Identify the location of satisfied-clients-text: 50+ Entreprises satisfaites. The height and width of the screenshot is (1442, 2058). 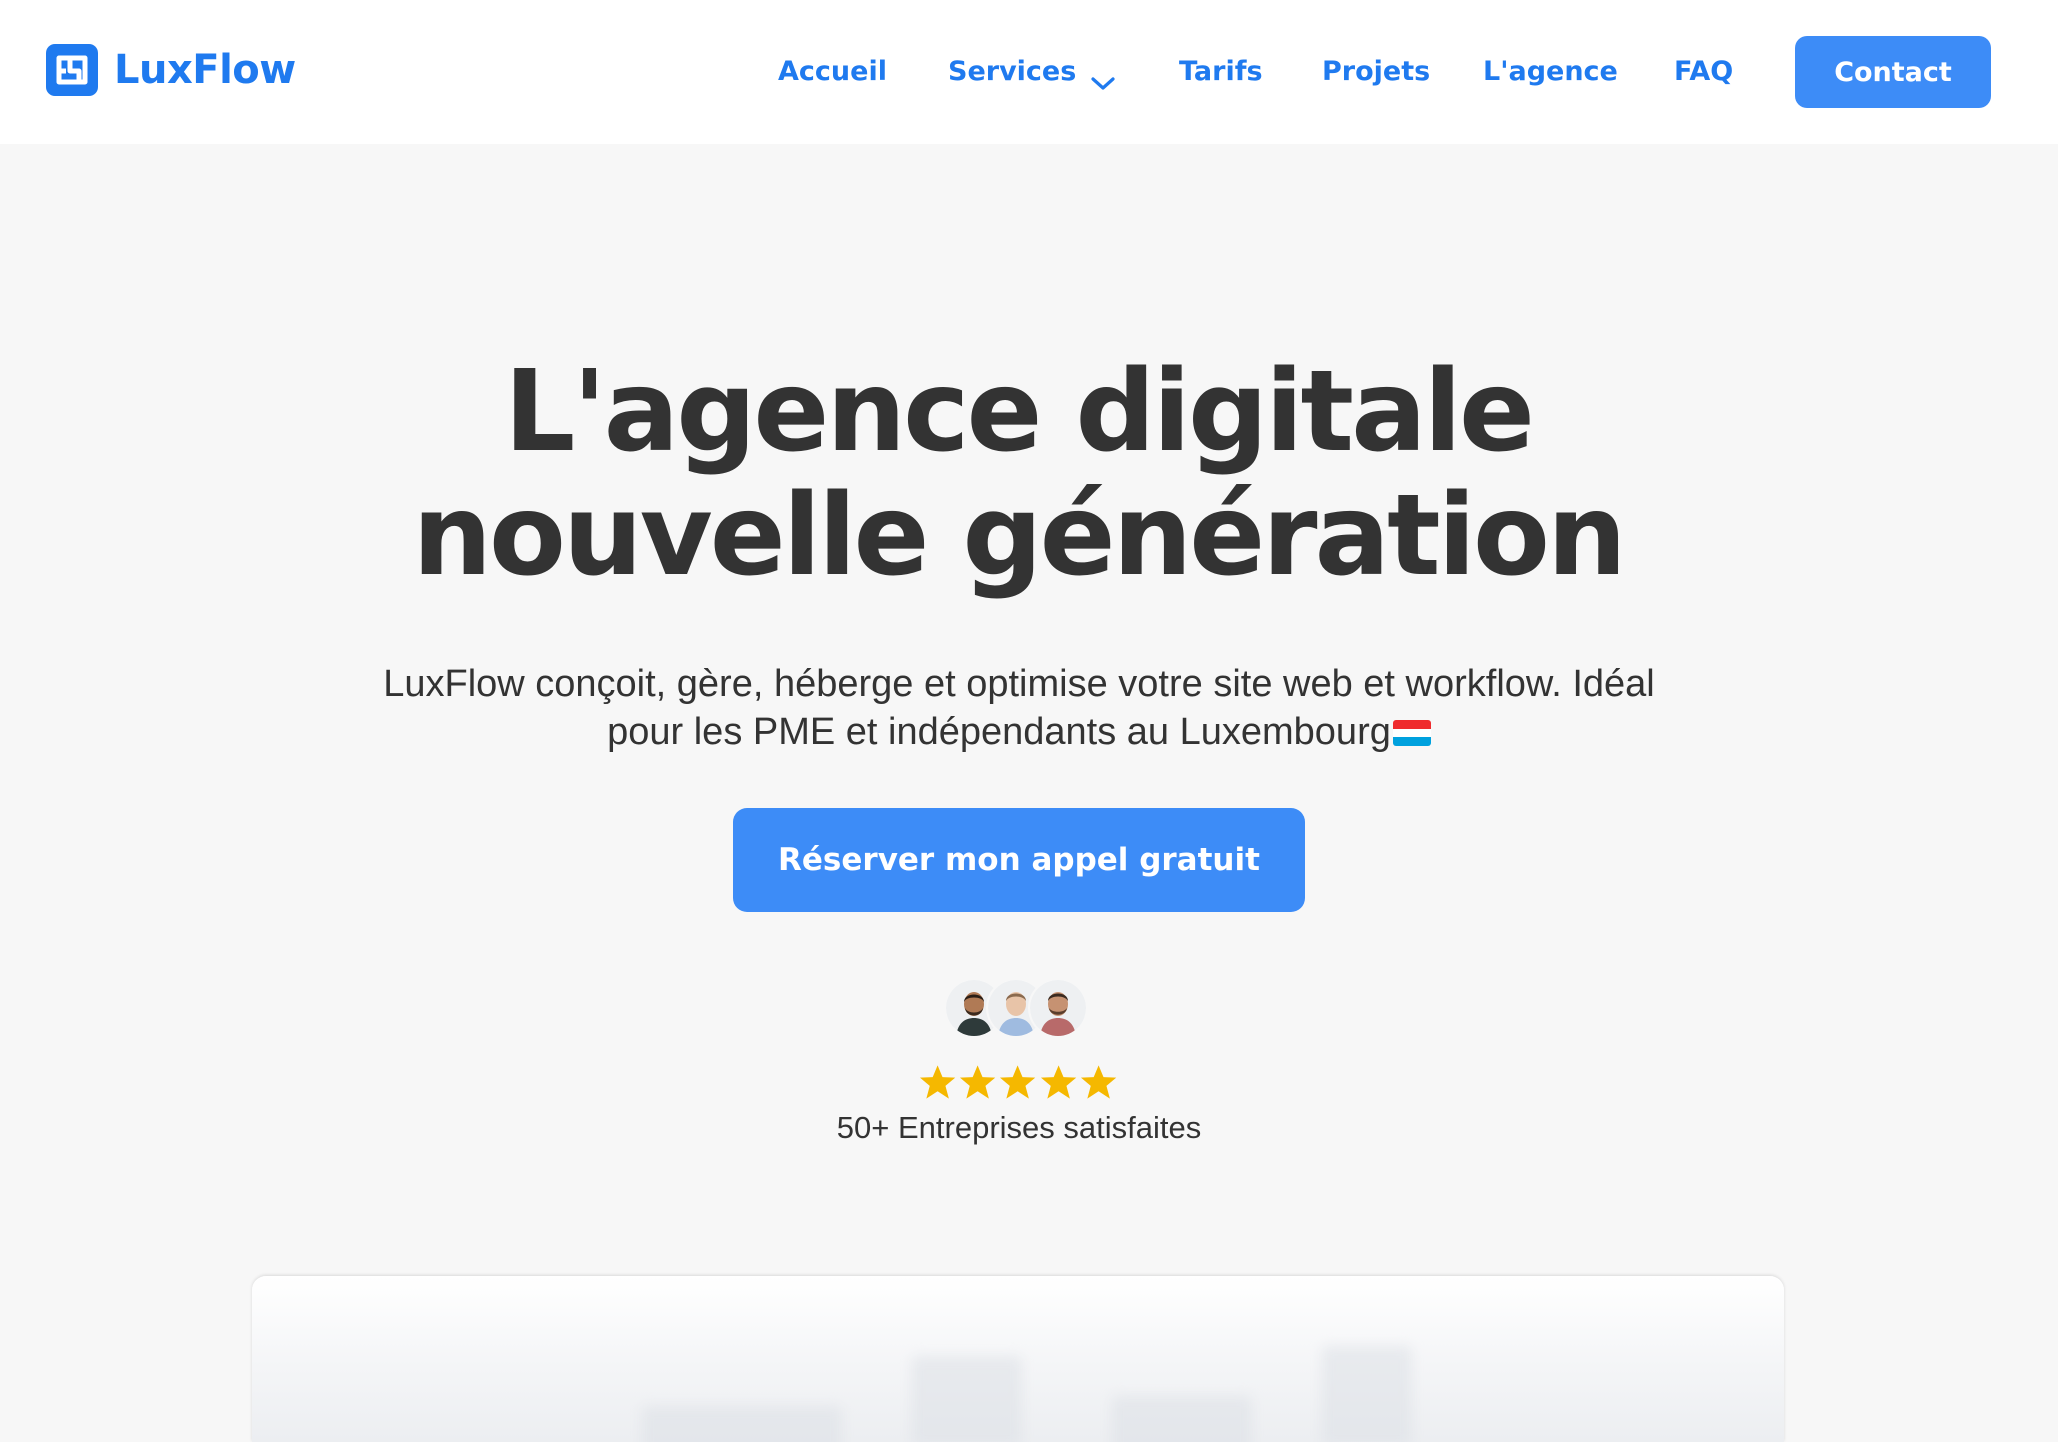
(1019, 1127).